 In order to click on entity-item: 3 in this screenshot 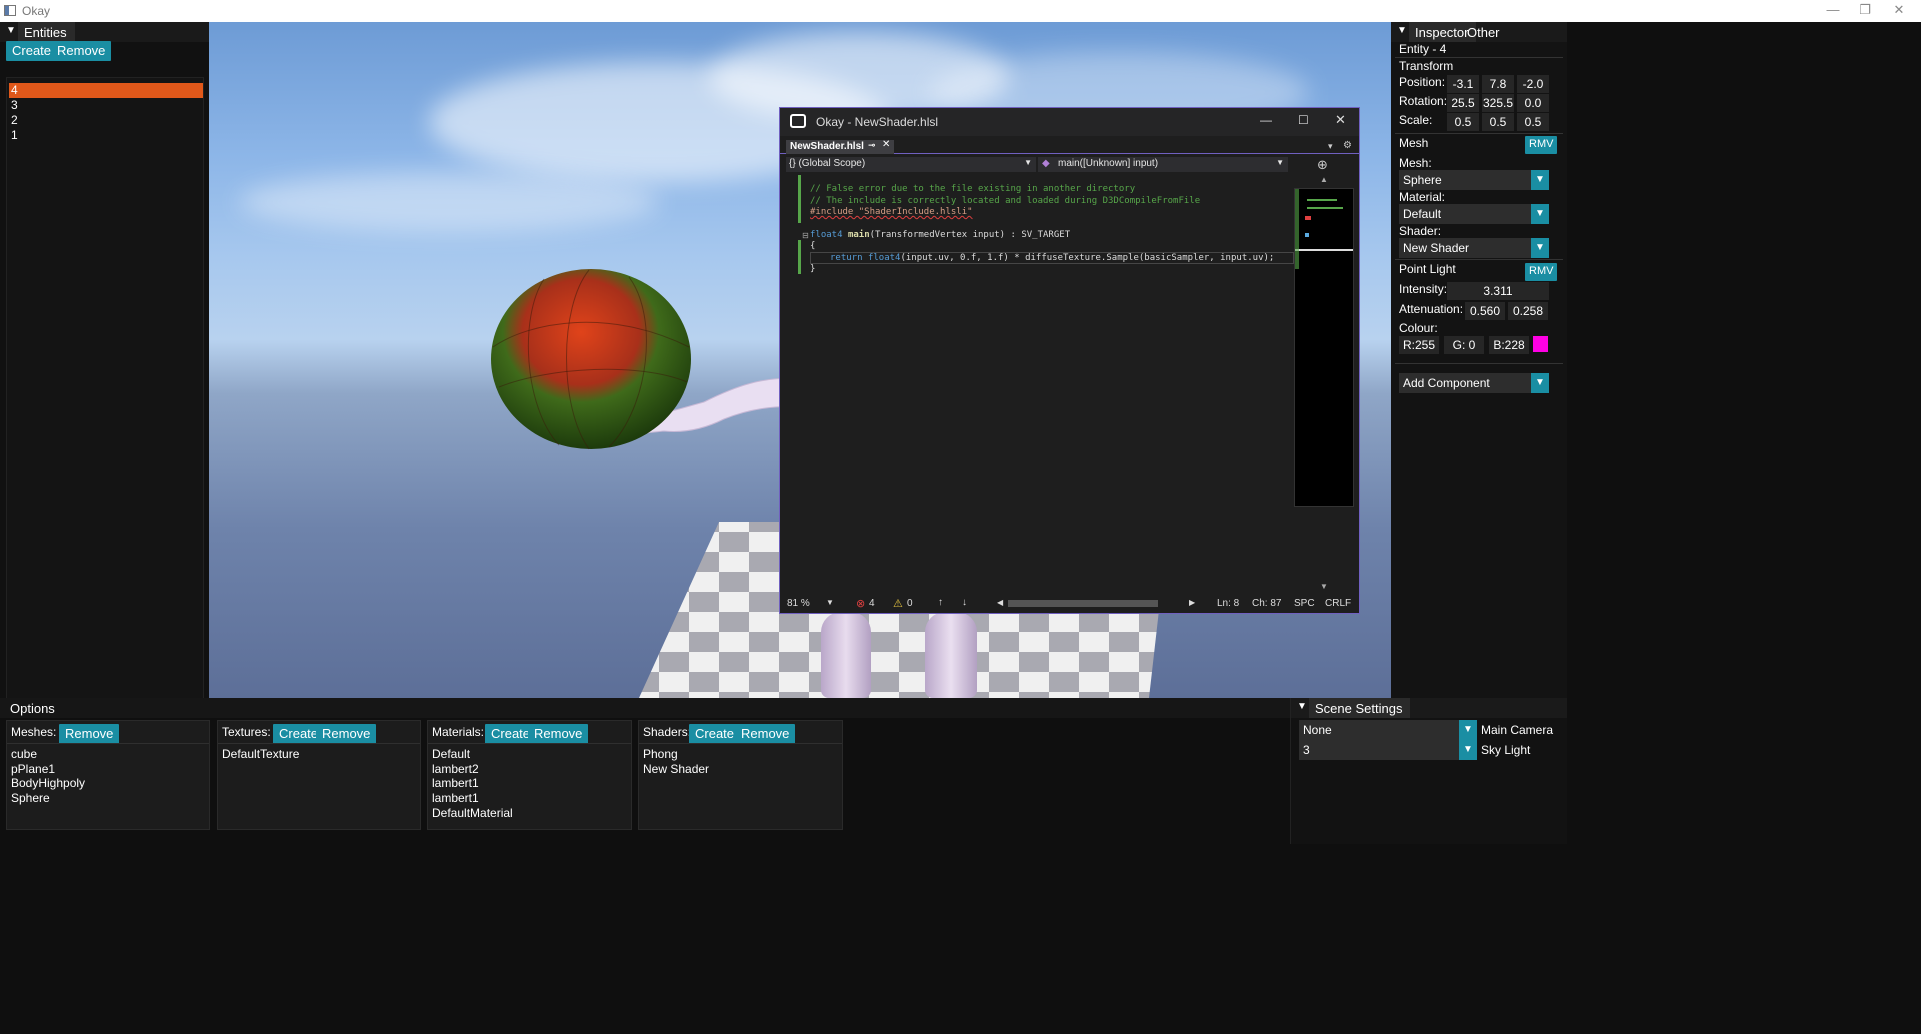, I will do `click(14, 105)`.